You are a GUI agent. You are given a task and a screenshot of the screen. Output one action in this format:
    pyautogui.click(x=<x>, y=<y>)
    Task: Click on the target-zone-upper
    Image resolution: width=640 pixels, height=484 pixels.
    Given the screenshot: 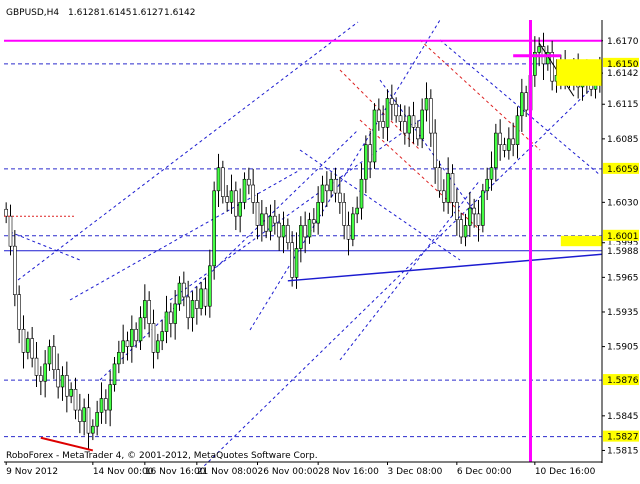 What is the action you would take?
    pyautogui.click(x=579, y=72)
    